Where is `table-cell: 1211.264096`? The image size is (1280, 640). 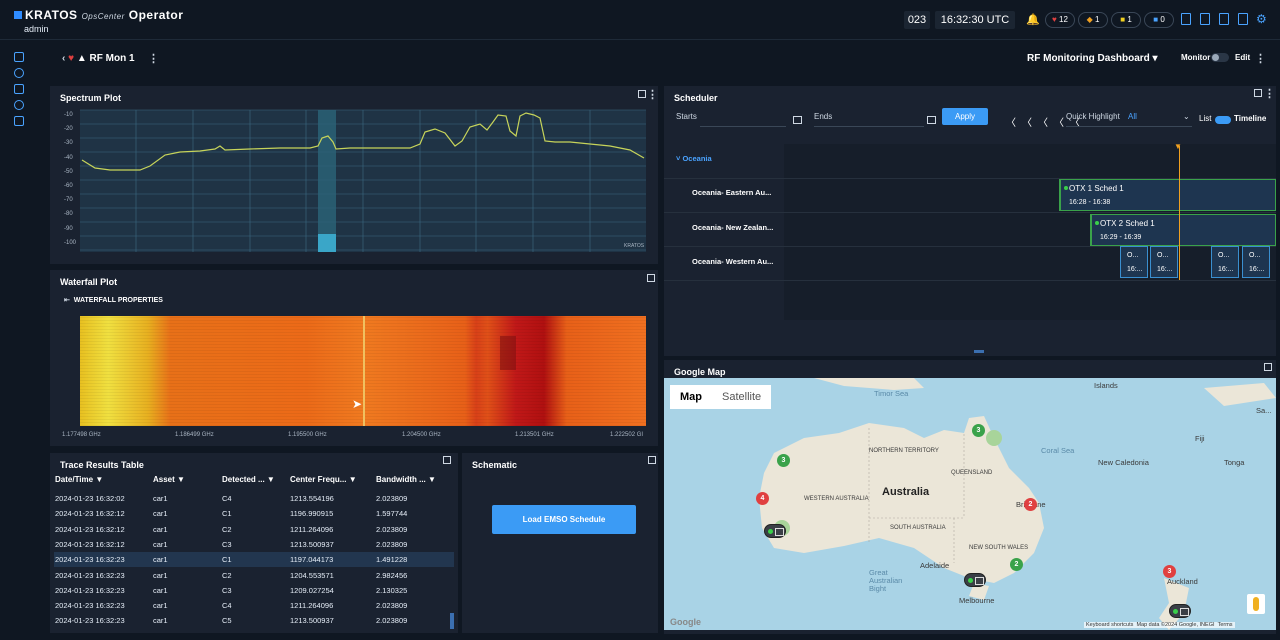 table-cell: 1211.264096 is located at coordinates (312, 606).